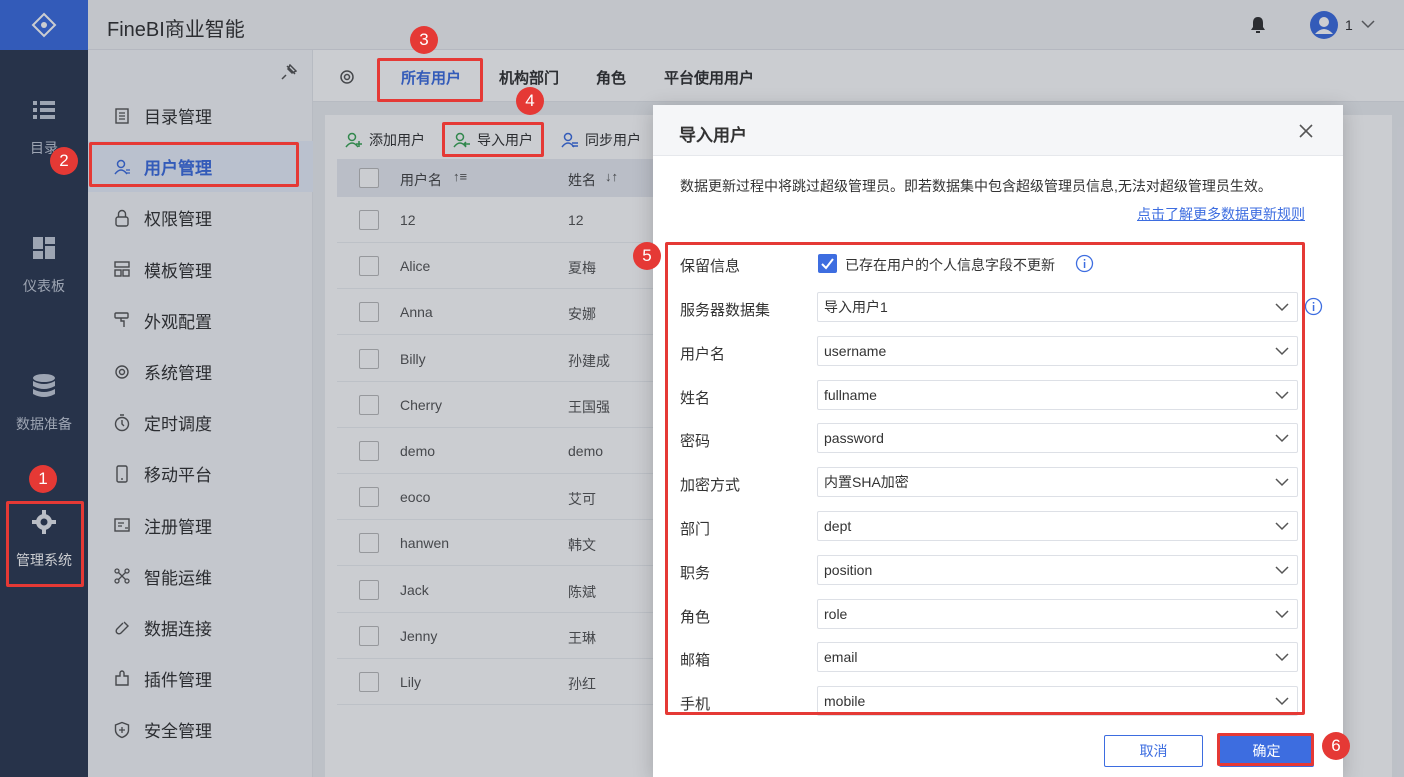 The height and width of the screenshot is (777, 1404). What do you see at coordinates (43, 479) in the screenshot?
I see `annotation-badge: 1` at bounding box center [43, 479].